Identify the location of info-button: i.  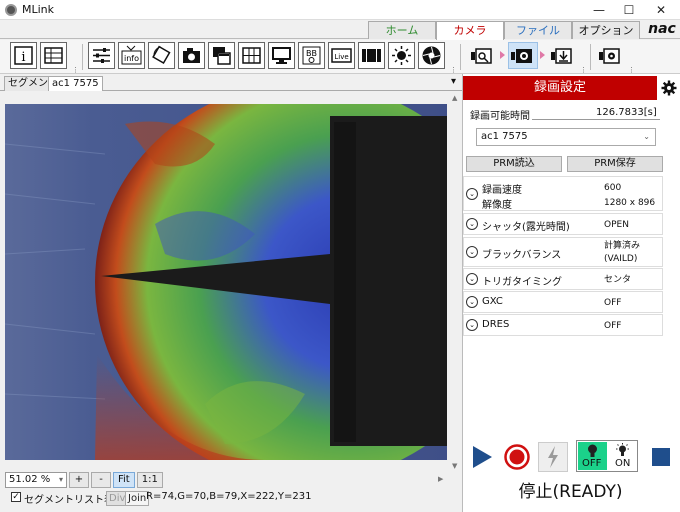
(23, 55).